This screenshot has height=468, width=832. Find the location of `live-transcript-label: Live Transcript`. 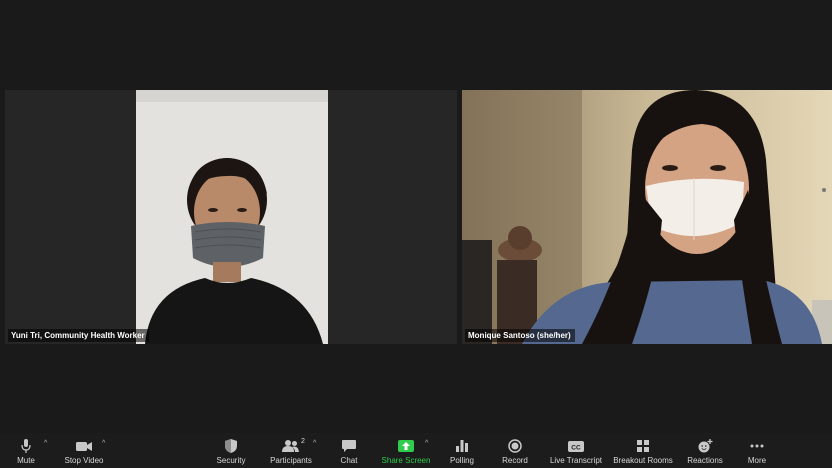

live-transcript-label: Live Transcript is located at coordinates (576, 460).